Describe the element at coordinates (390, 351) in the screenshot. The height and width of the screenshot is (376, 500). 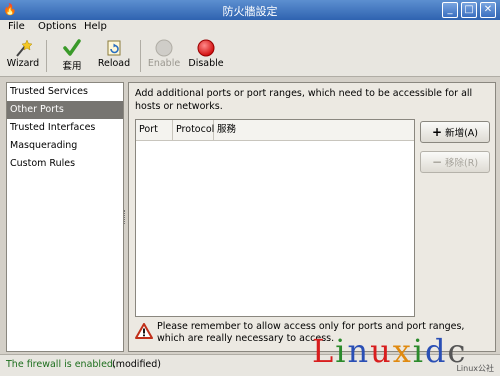
I see `watermark-text: Linuxidc` at that location.